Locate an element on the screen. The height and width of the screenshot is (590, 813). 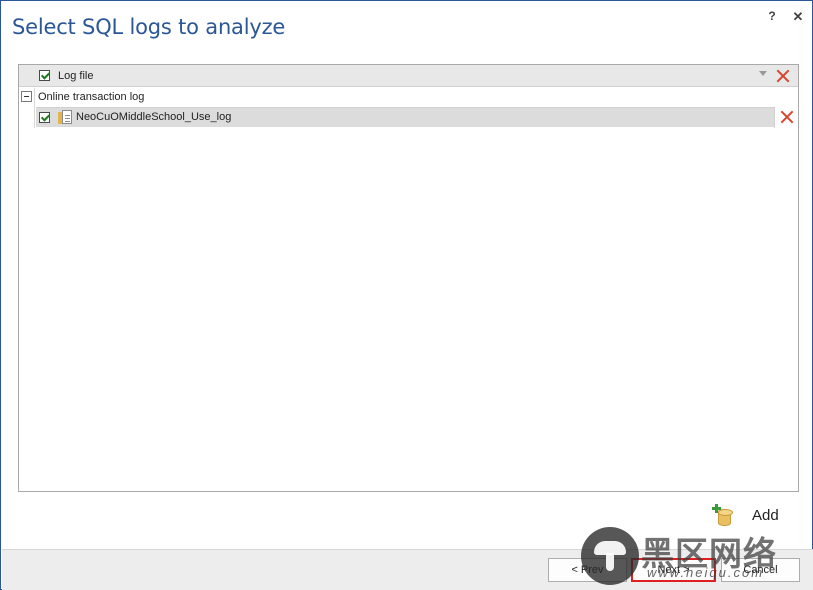
prev-button: < Prev is located at coordinates (587, 570).